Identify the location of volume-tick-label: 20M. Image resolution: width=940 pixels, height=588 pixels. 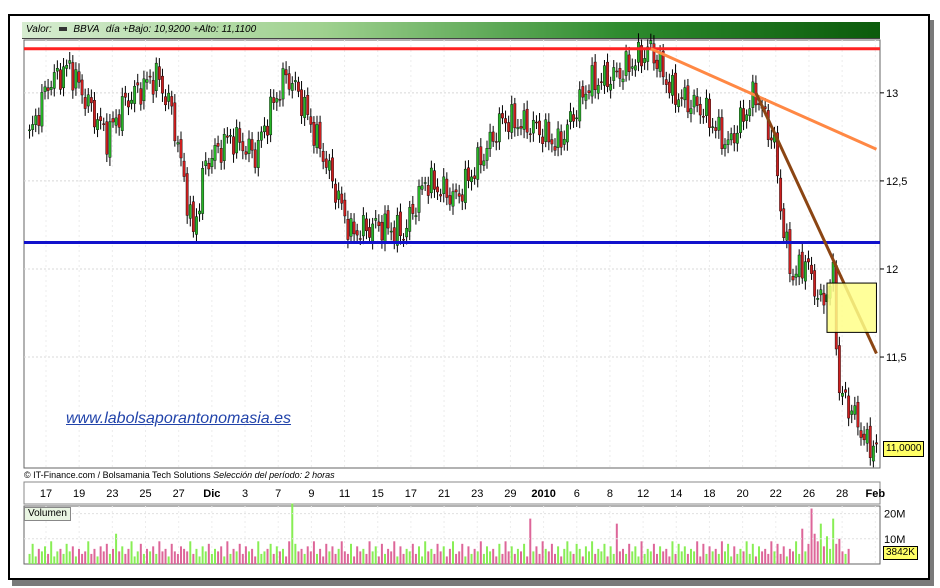
(894, 515).